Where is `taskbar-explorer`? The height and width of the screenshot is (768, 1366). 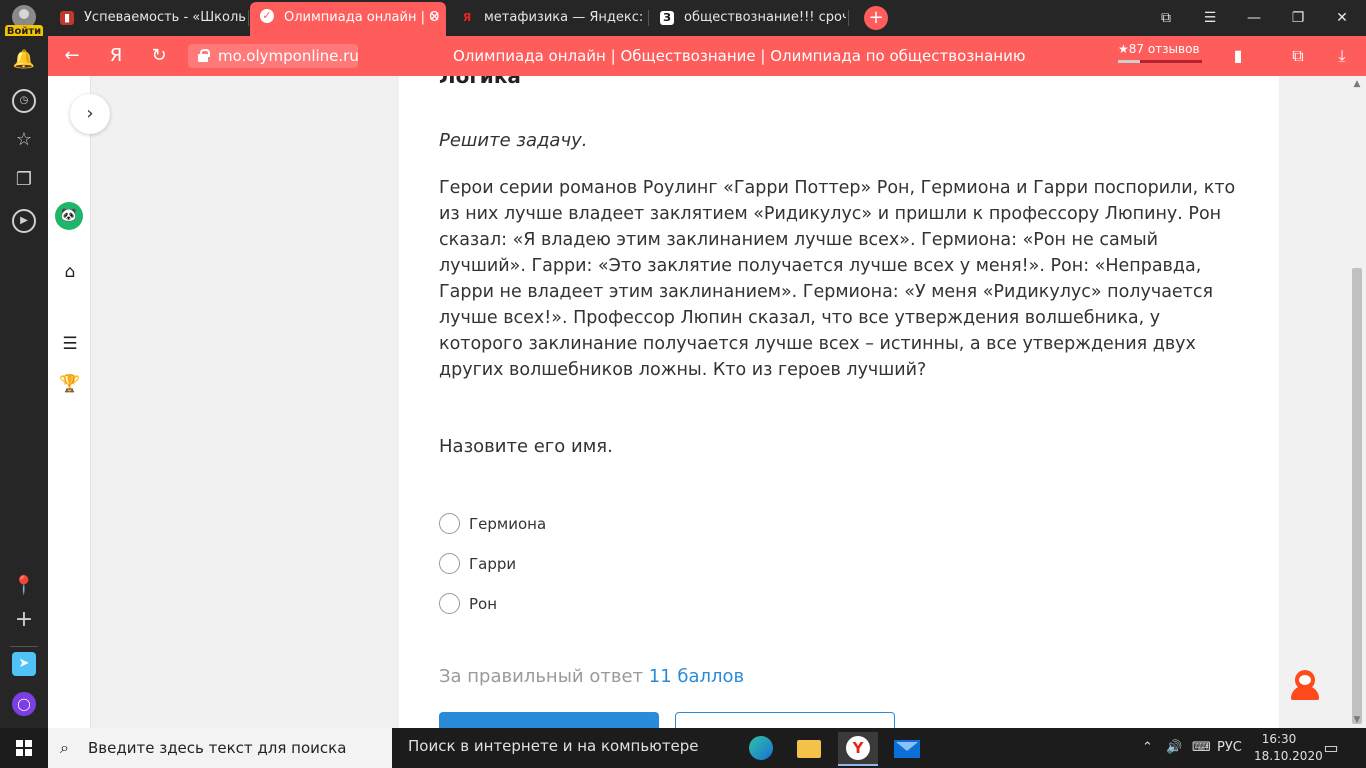 taskbar-explorer is located at coordinates (809, 749).